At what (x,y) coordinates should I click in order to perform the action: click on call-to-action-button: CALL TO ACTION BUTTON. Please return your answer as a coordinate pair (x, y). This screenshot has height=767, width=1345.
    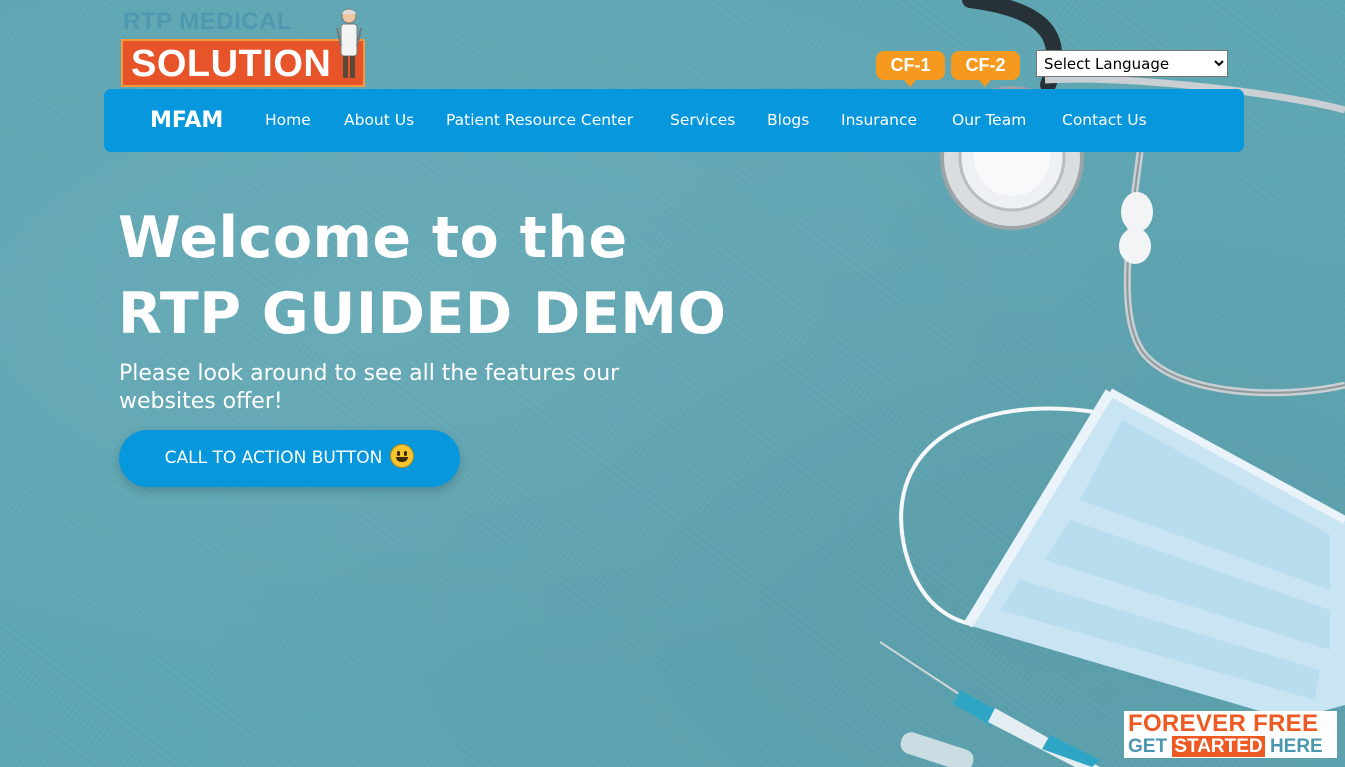
    Looking at the image, I should click on (289, 458).